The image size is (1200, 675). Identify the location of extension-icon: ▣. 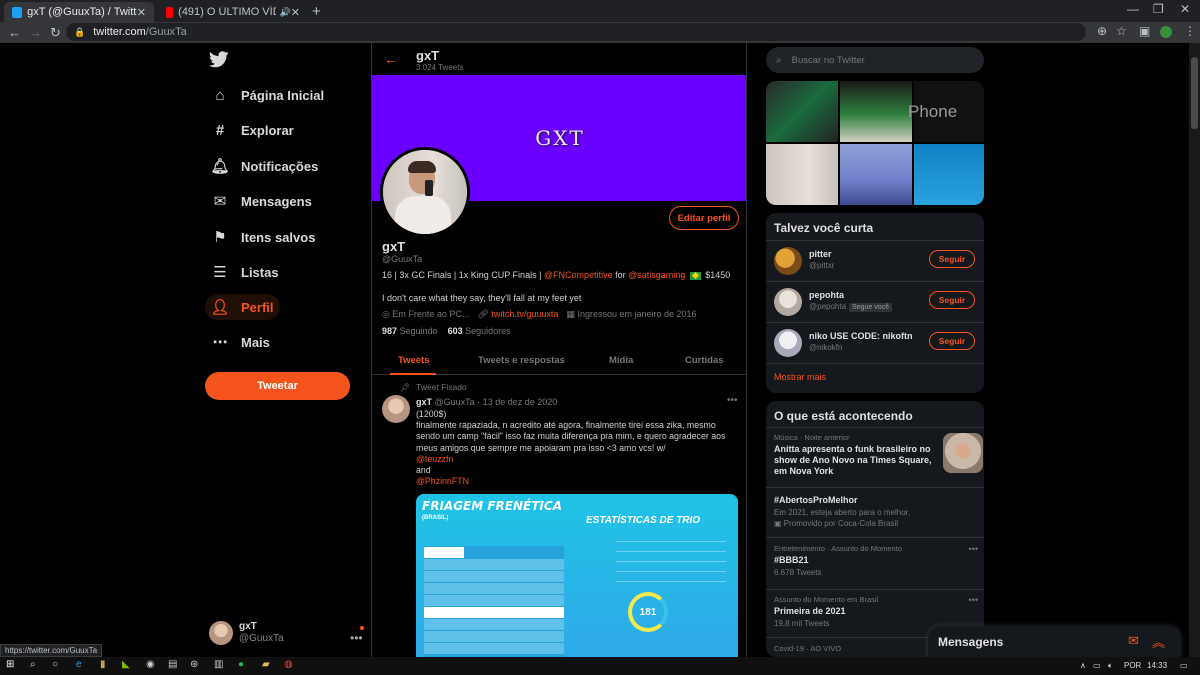
(1144, 31).